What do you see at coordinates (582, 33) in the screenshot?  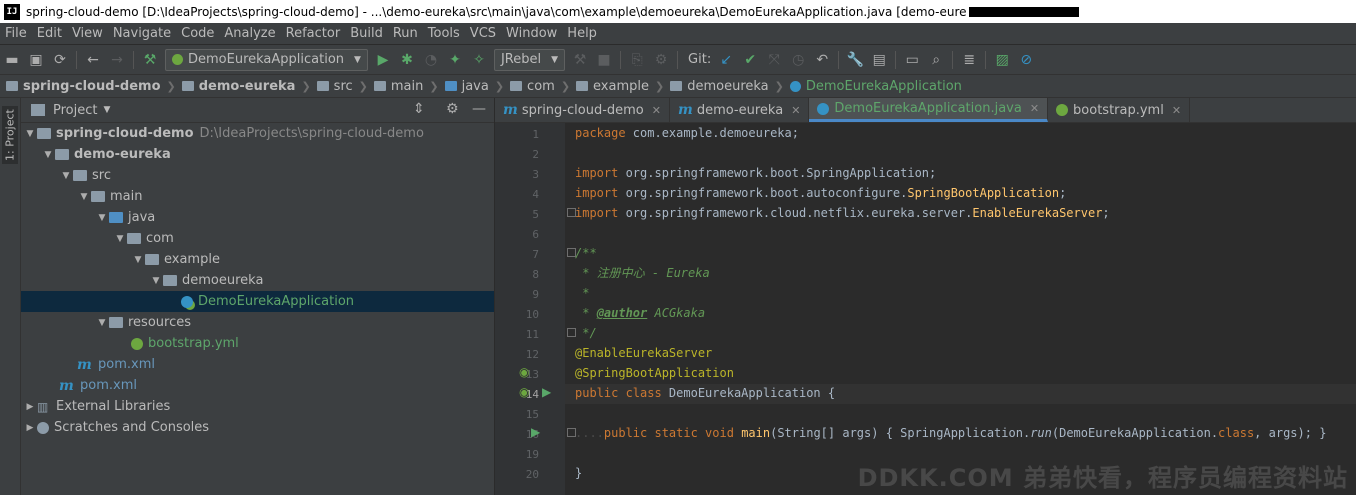 I see `menu-help: Help` at bounding box center [582, 33].